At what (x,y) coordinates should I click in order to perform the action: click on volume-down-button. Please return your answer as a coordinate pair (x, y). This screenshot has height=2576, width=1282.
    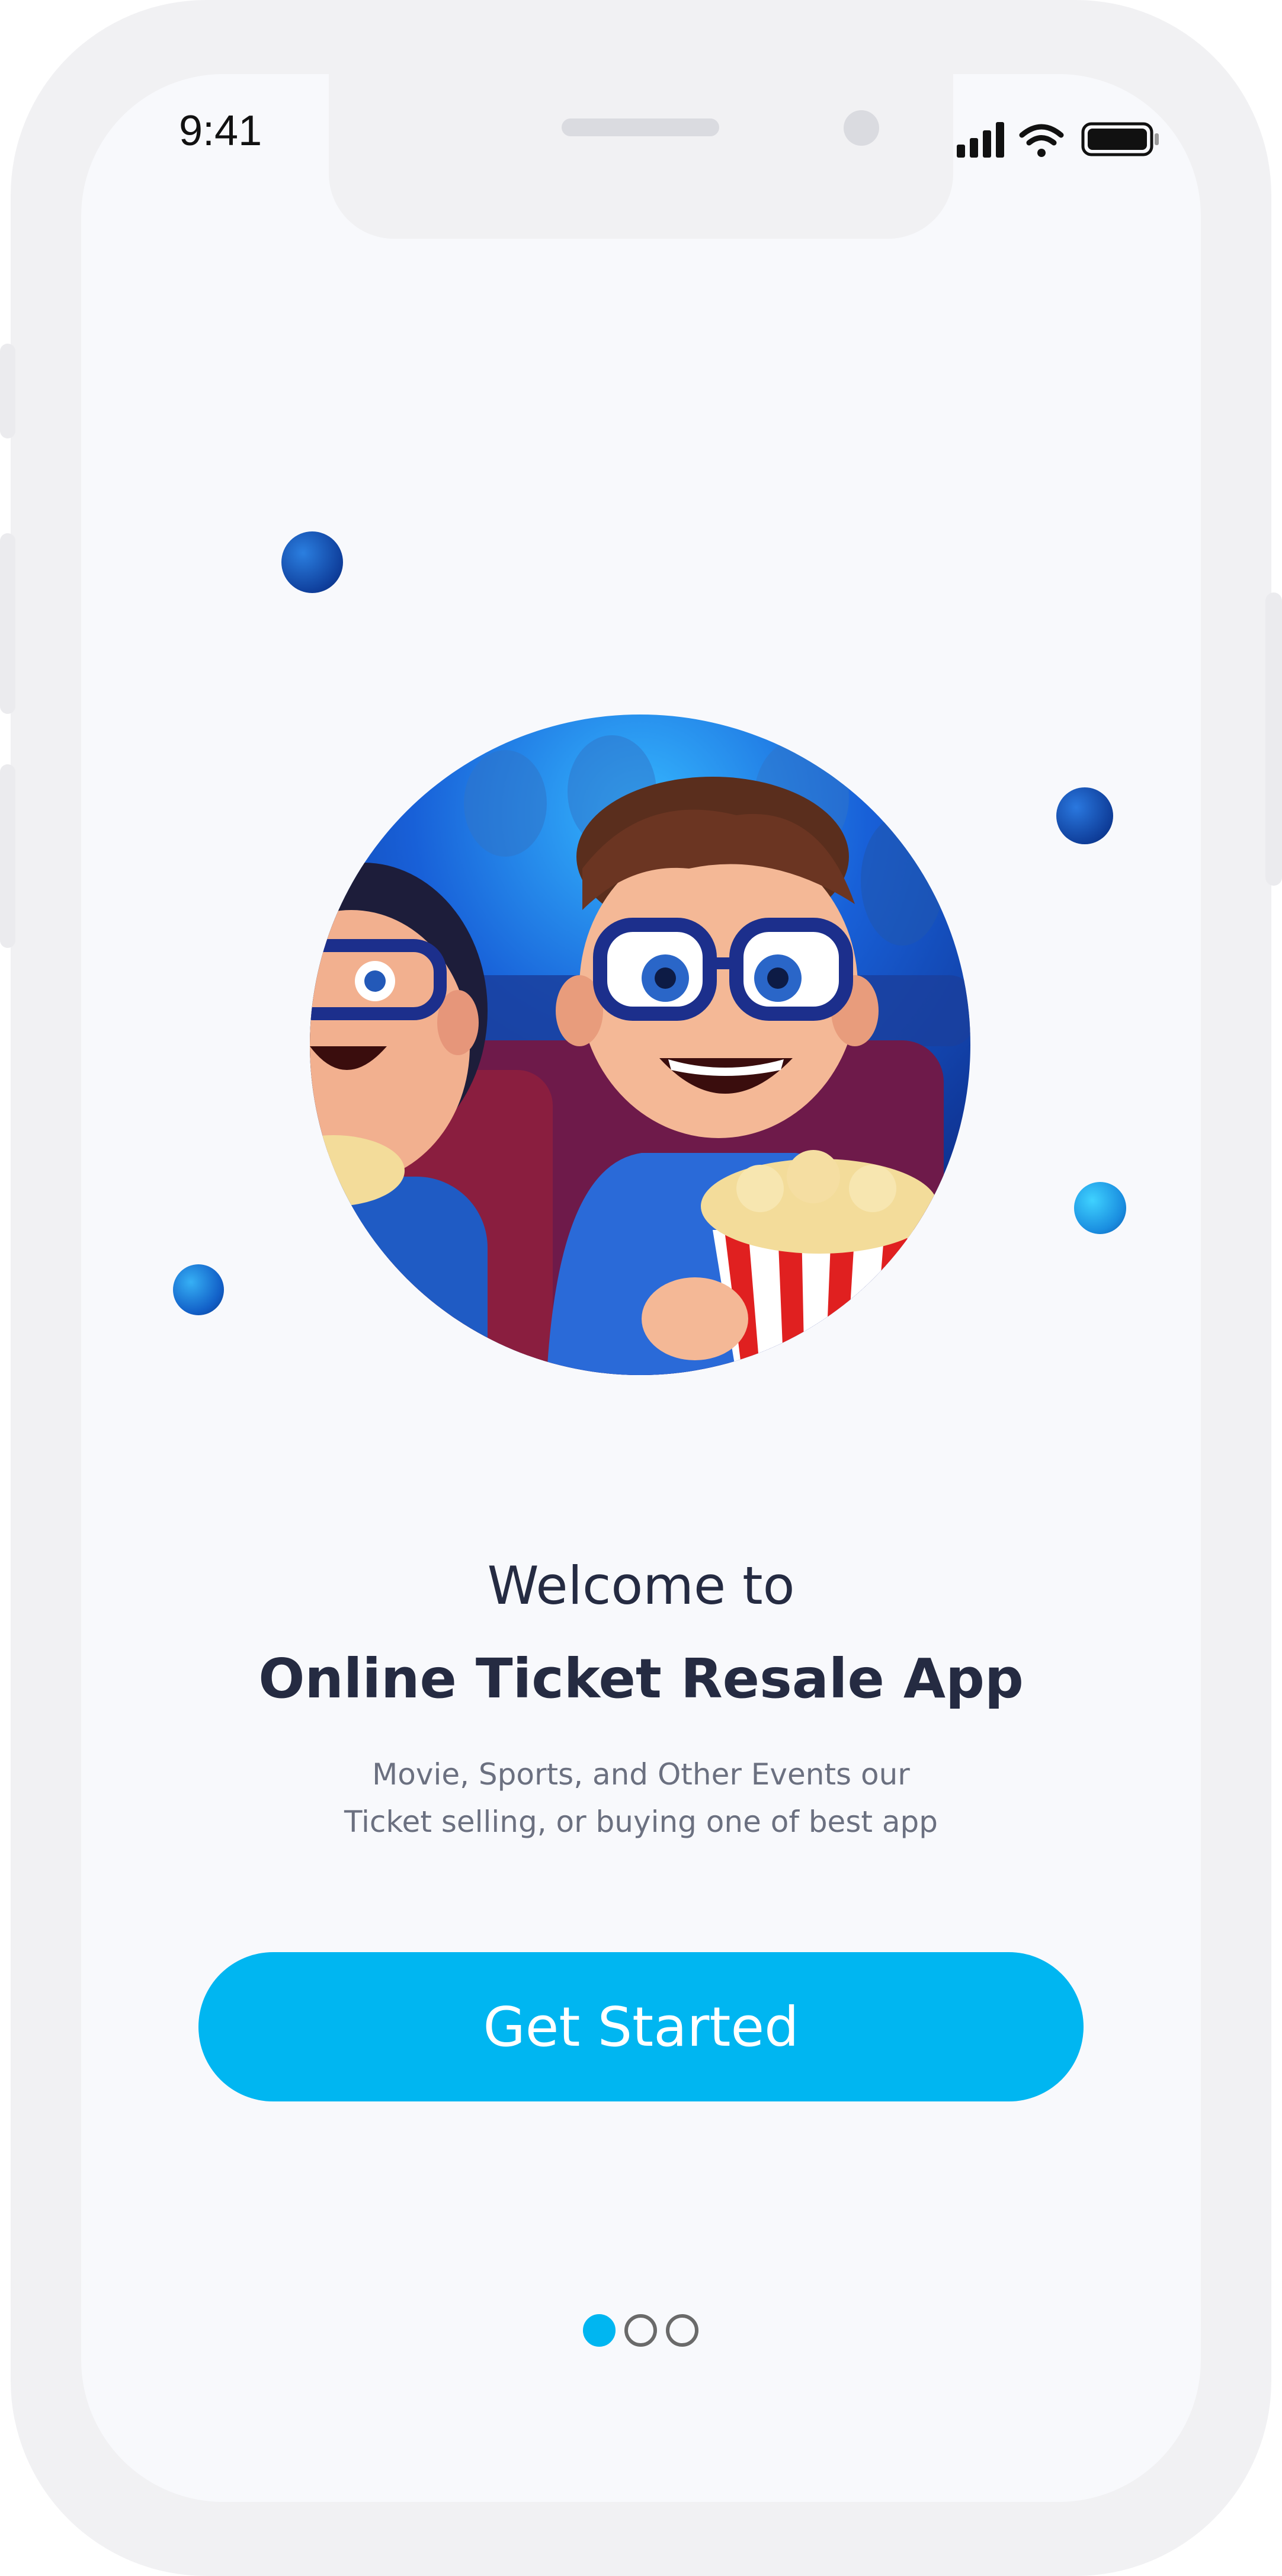
    Looking at the image, I should click on (7, 856).